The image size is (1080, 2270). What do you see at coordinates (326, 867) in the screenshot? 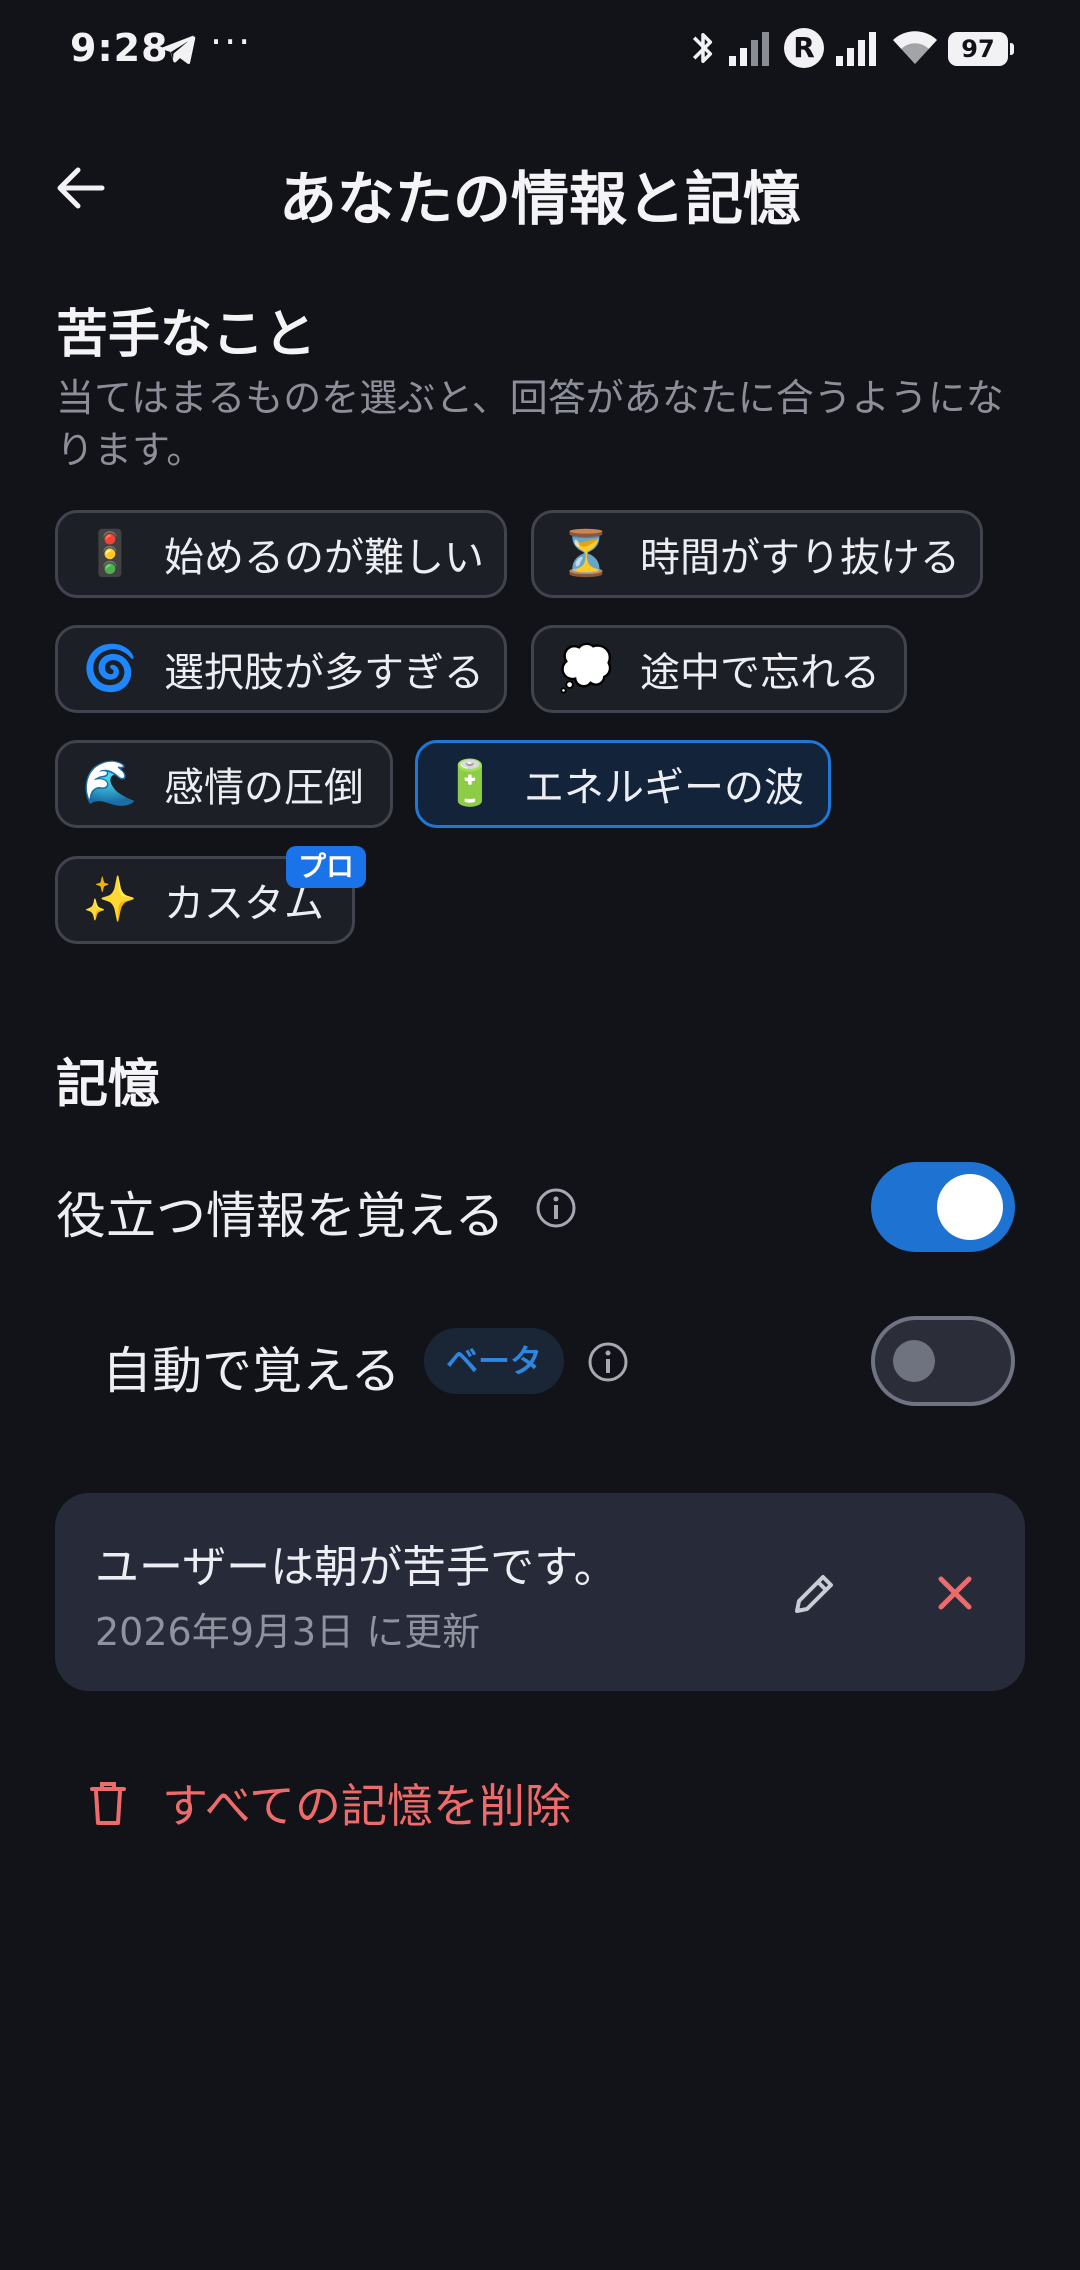
I see `pro-badge: プロ` at bounding box center [326, 867].